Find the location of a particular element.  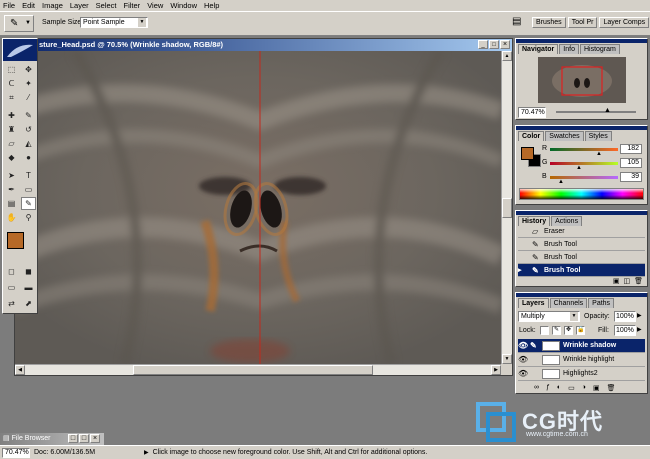

menu-help: Help is located at coordinates (211, 6).